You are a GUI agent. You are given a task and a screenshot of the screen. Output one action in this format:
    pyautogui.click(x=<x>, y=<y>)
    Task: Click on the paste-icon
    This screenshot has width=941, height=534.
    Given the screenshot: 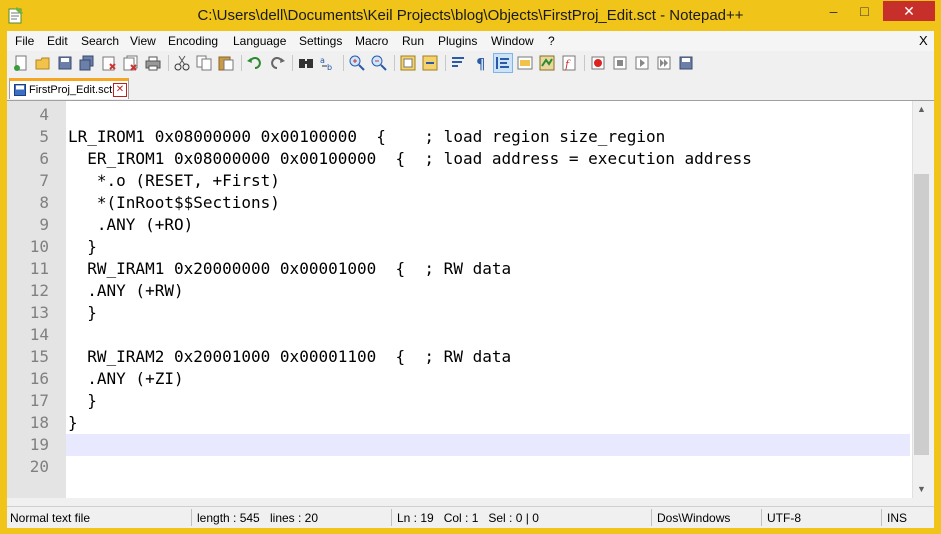 What is the action you would take?
    pyautogui.click(x=226, y=63)
    